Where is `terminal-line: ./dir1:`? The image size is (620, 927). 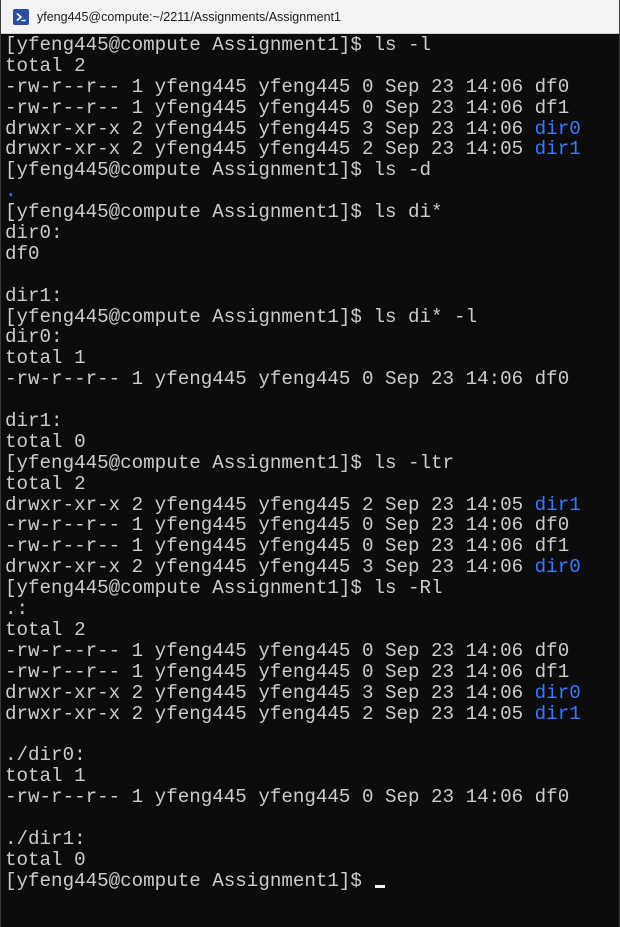
terminal-line: ./dir1: is located at coordinates (312, 838).